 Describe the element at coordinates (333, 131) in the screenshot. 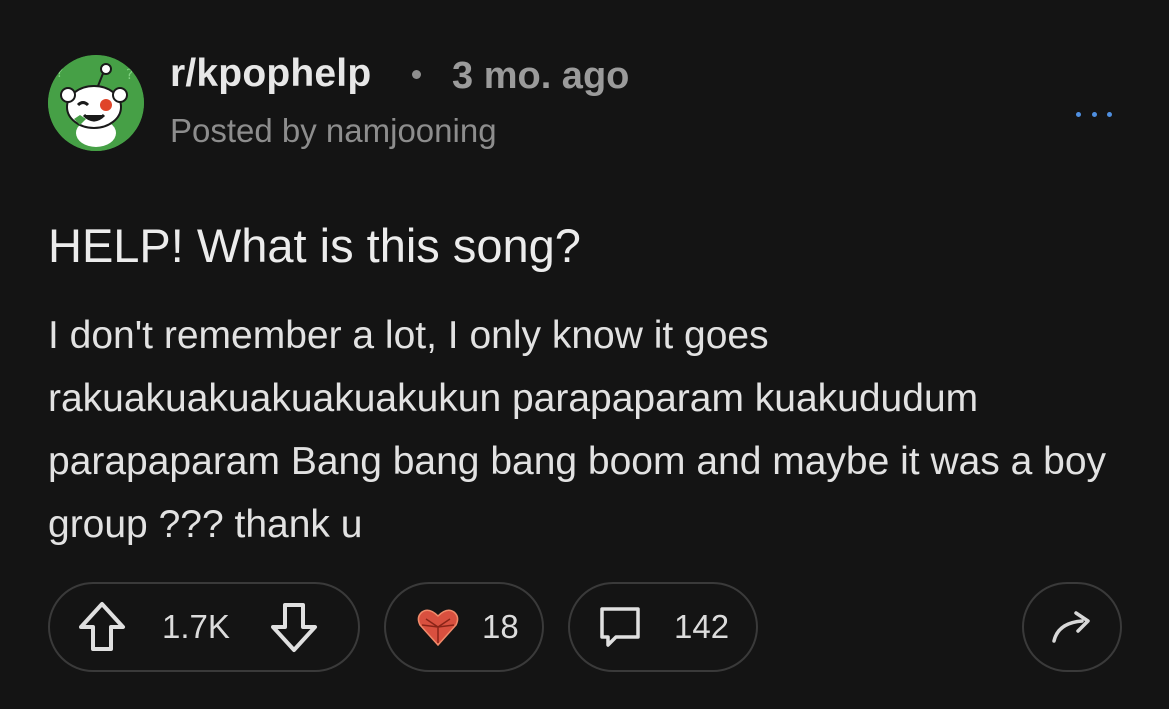

I see `post-author: Posted by namjooning` at that location.